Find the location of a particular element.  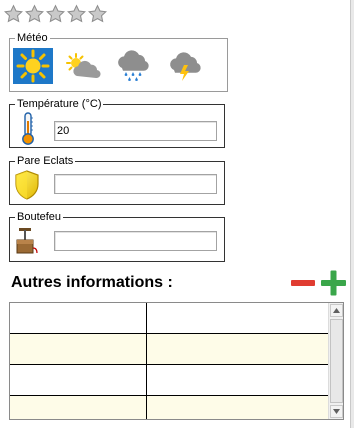

sunny-icon is located at coordinates (33, 66).